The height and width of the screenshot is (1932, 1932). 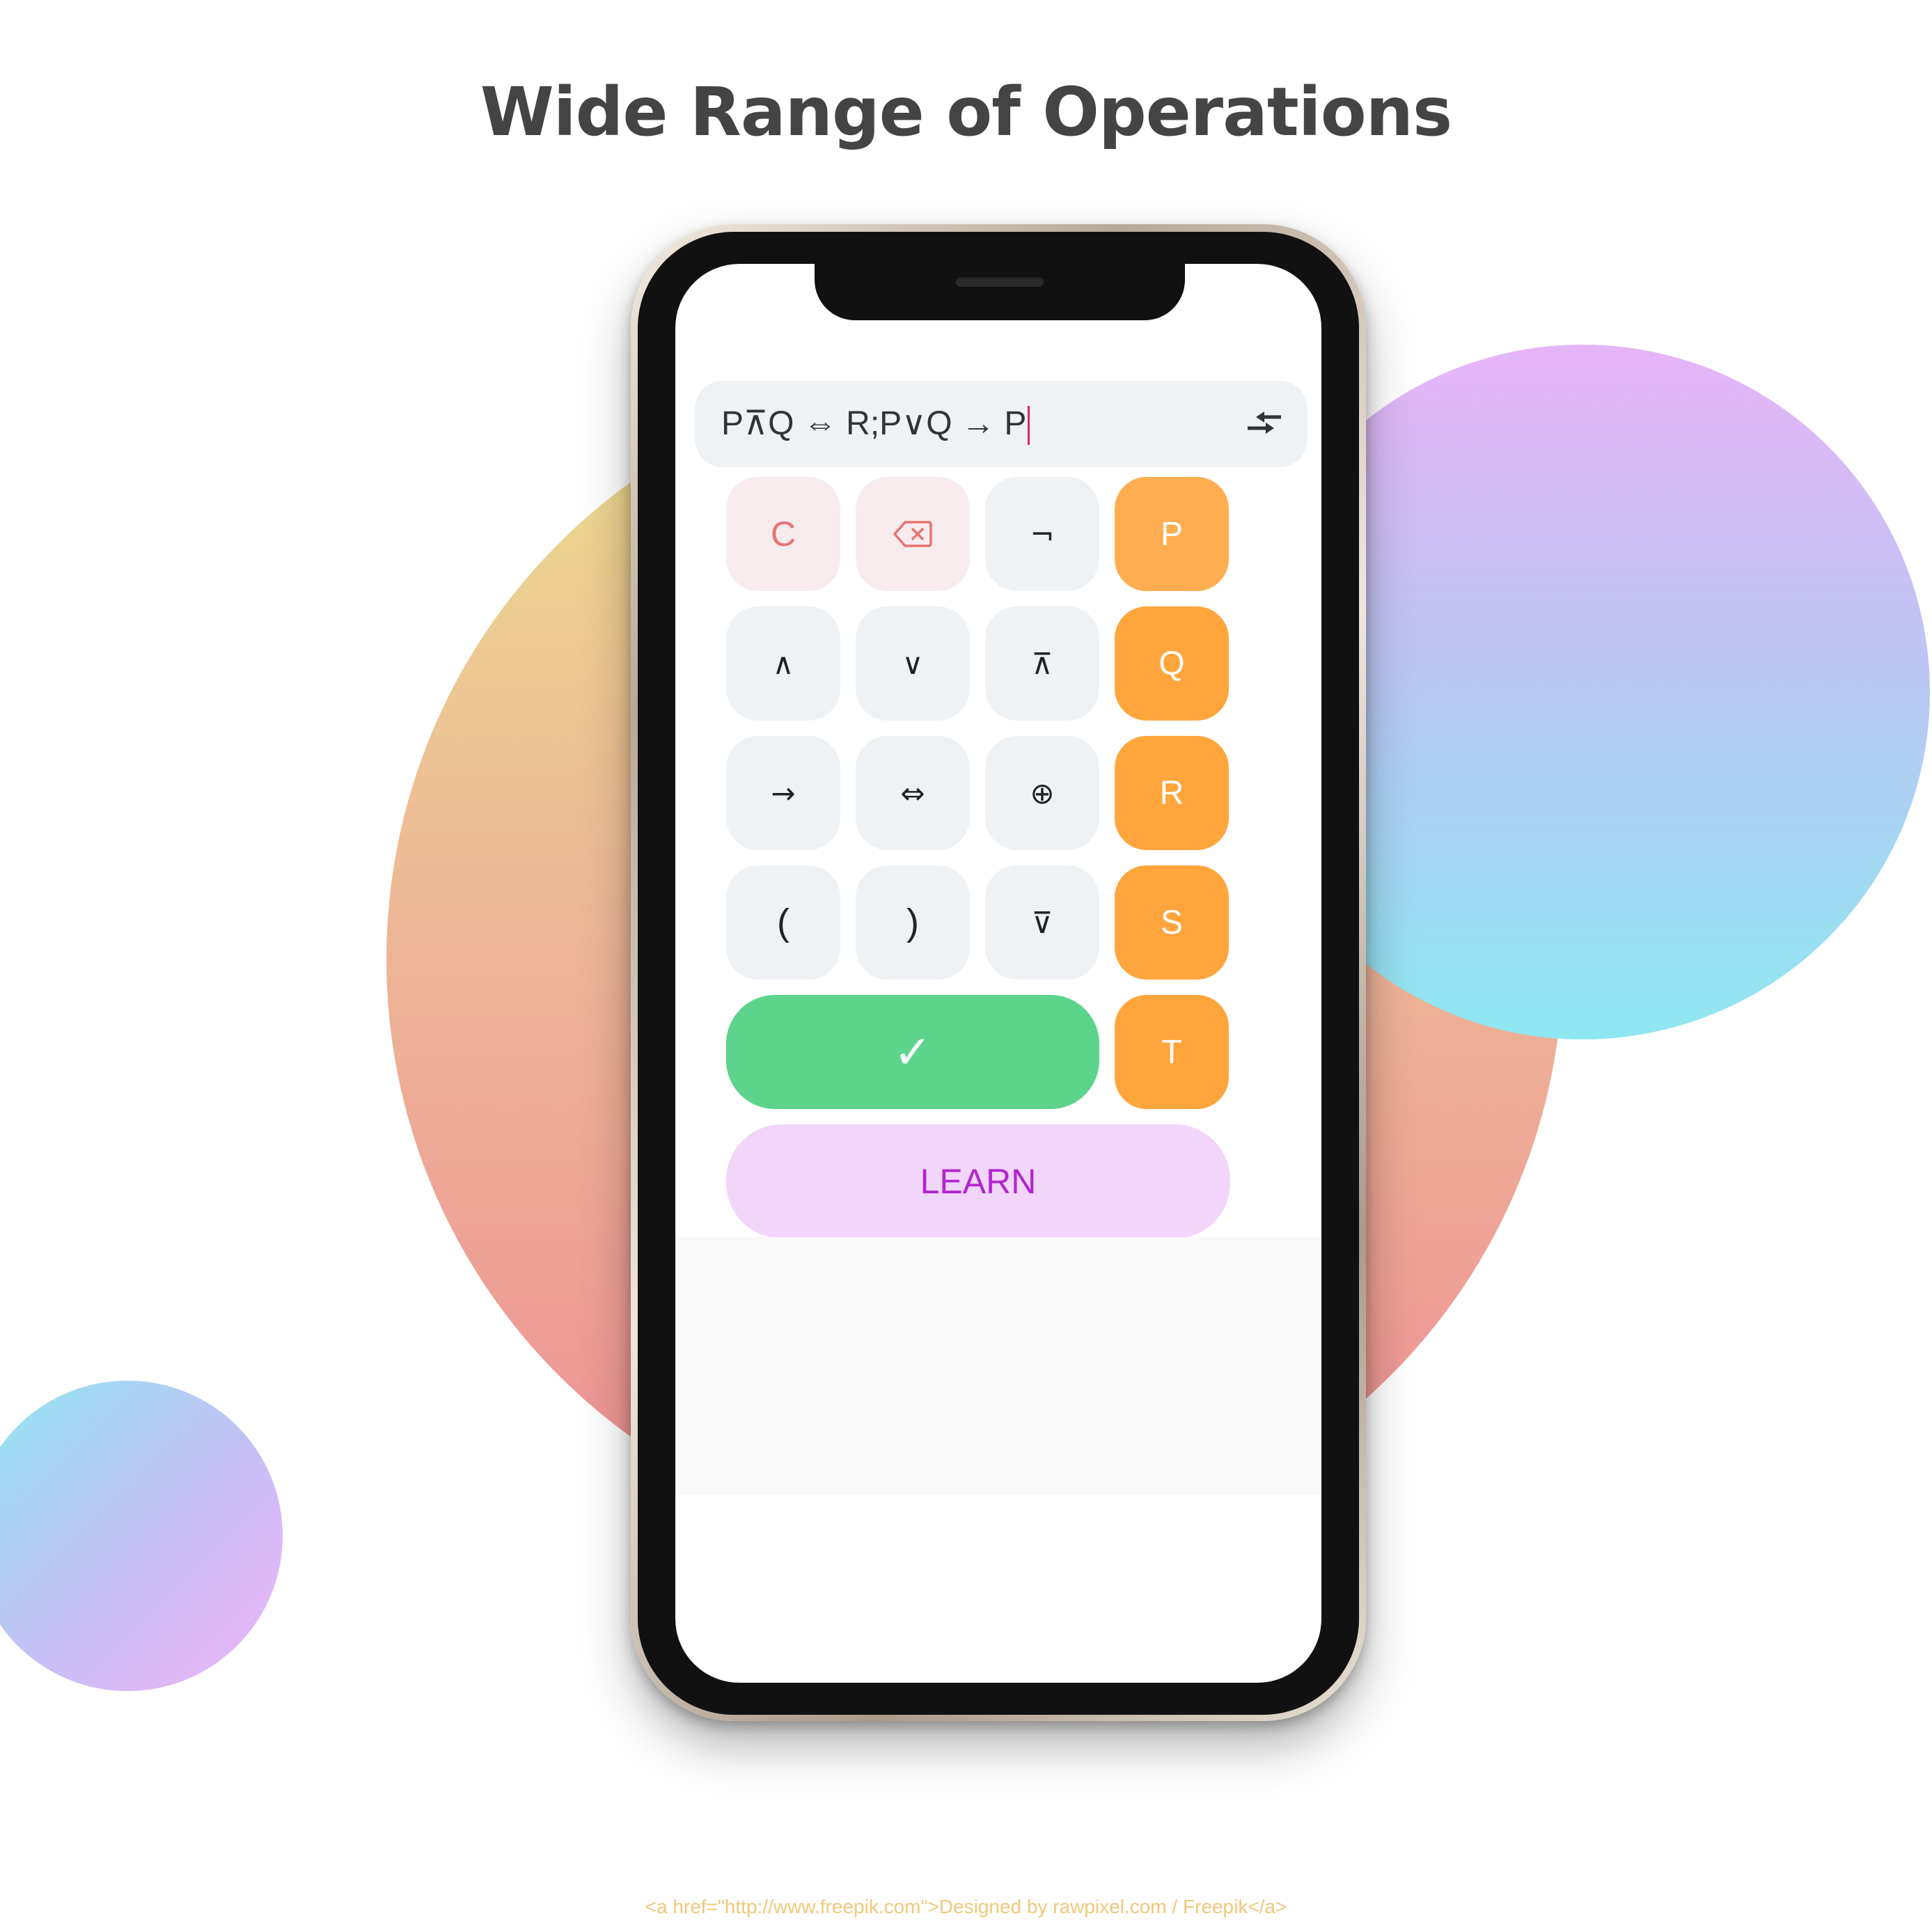 What do you see at coordinates (1000, 289) in the screenshot?
I see `phone-notch` at bounding box center [1000, 289].